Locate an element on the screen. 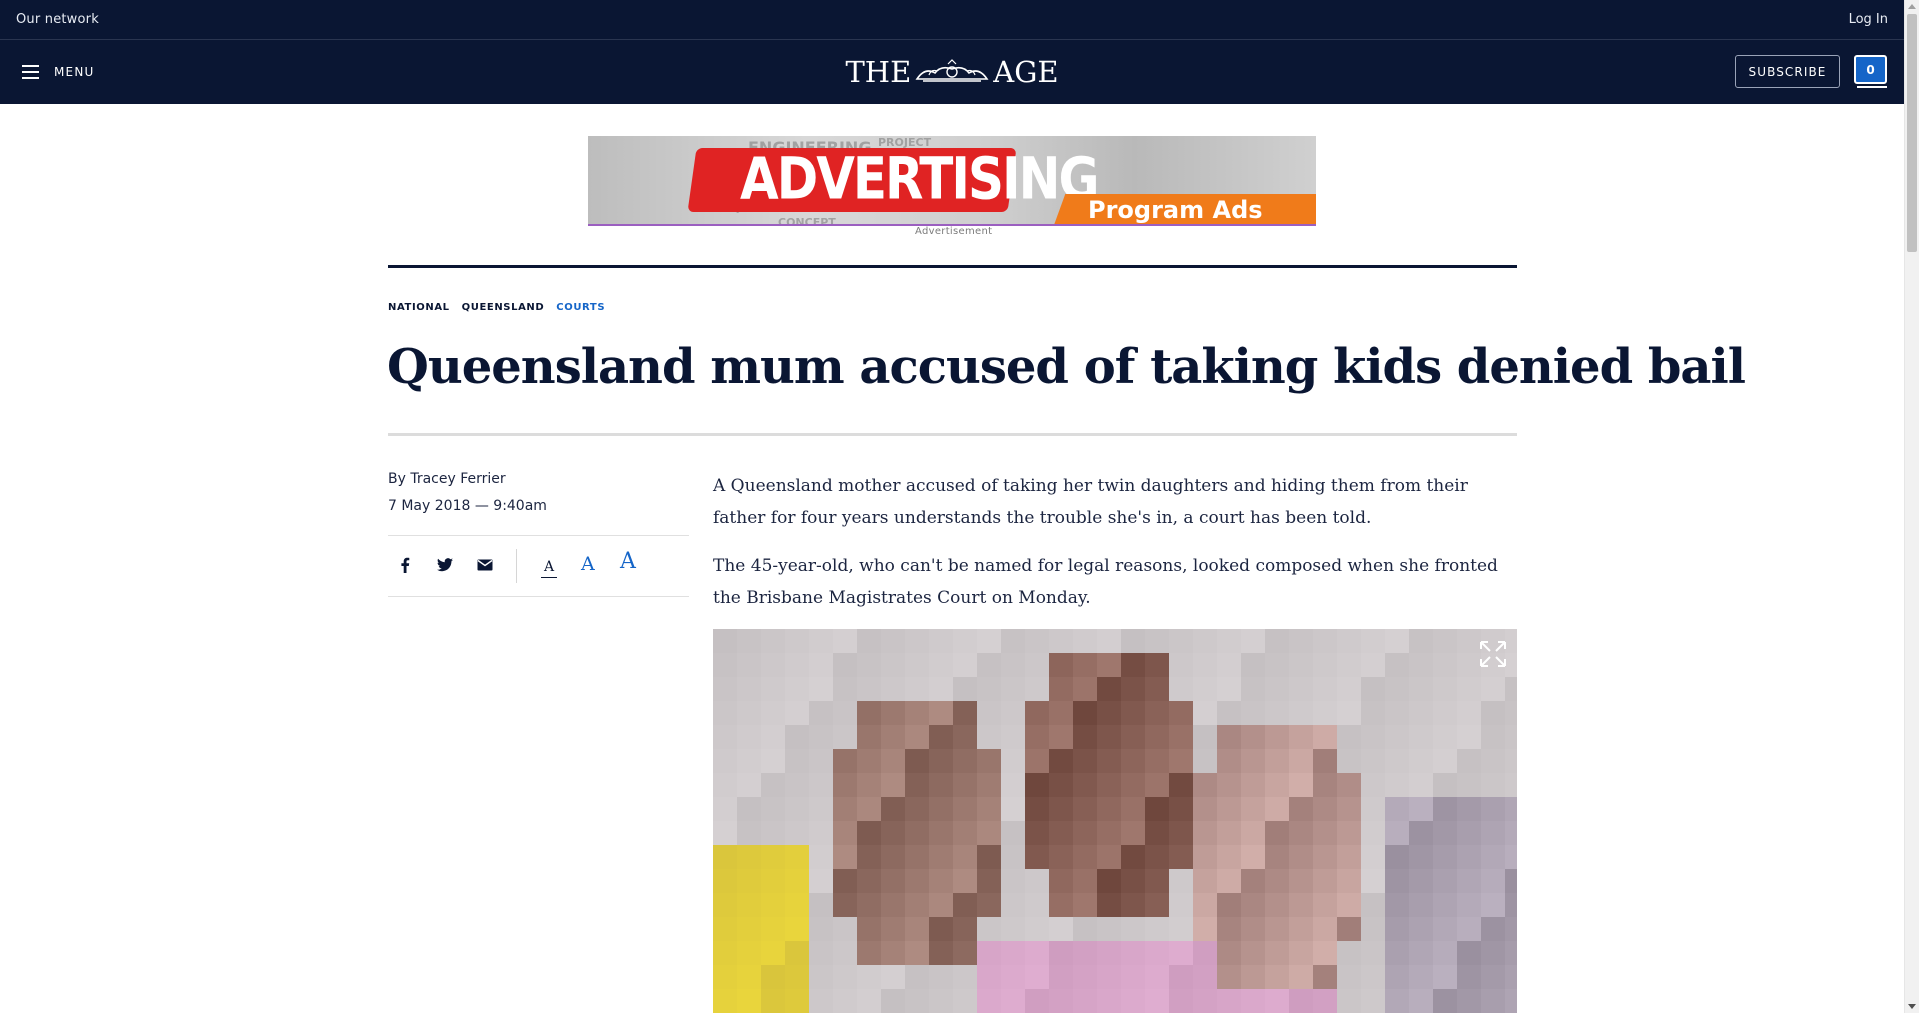  expand-icon is located at coordinates (1493, 654).